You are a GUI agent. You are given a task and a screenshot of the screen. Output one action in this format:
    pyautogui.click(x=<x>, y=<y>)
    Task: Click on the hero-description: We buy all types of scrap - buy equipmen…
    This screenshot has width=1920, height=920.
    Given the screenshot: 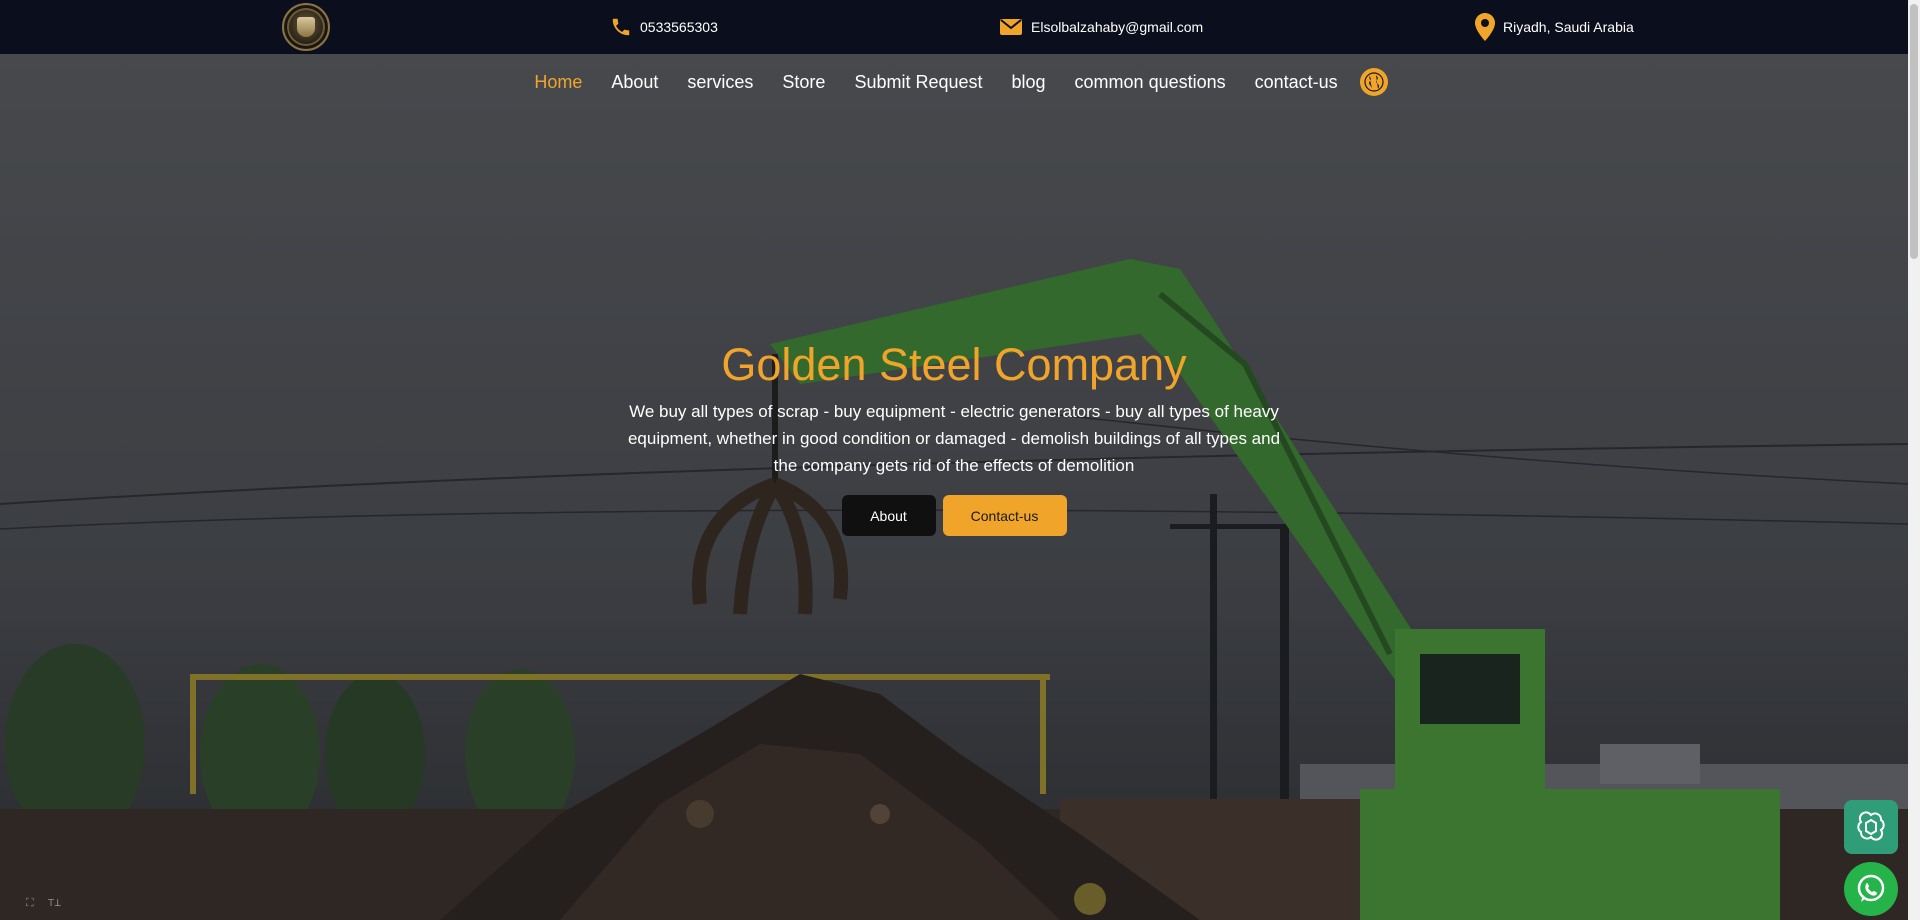 What is the action you would take?
    pyautogui.click(x=954, y=438)
    